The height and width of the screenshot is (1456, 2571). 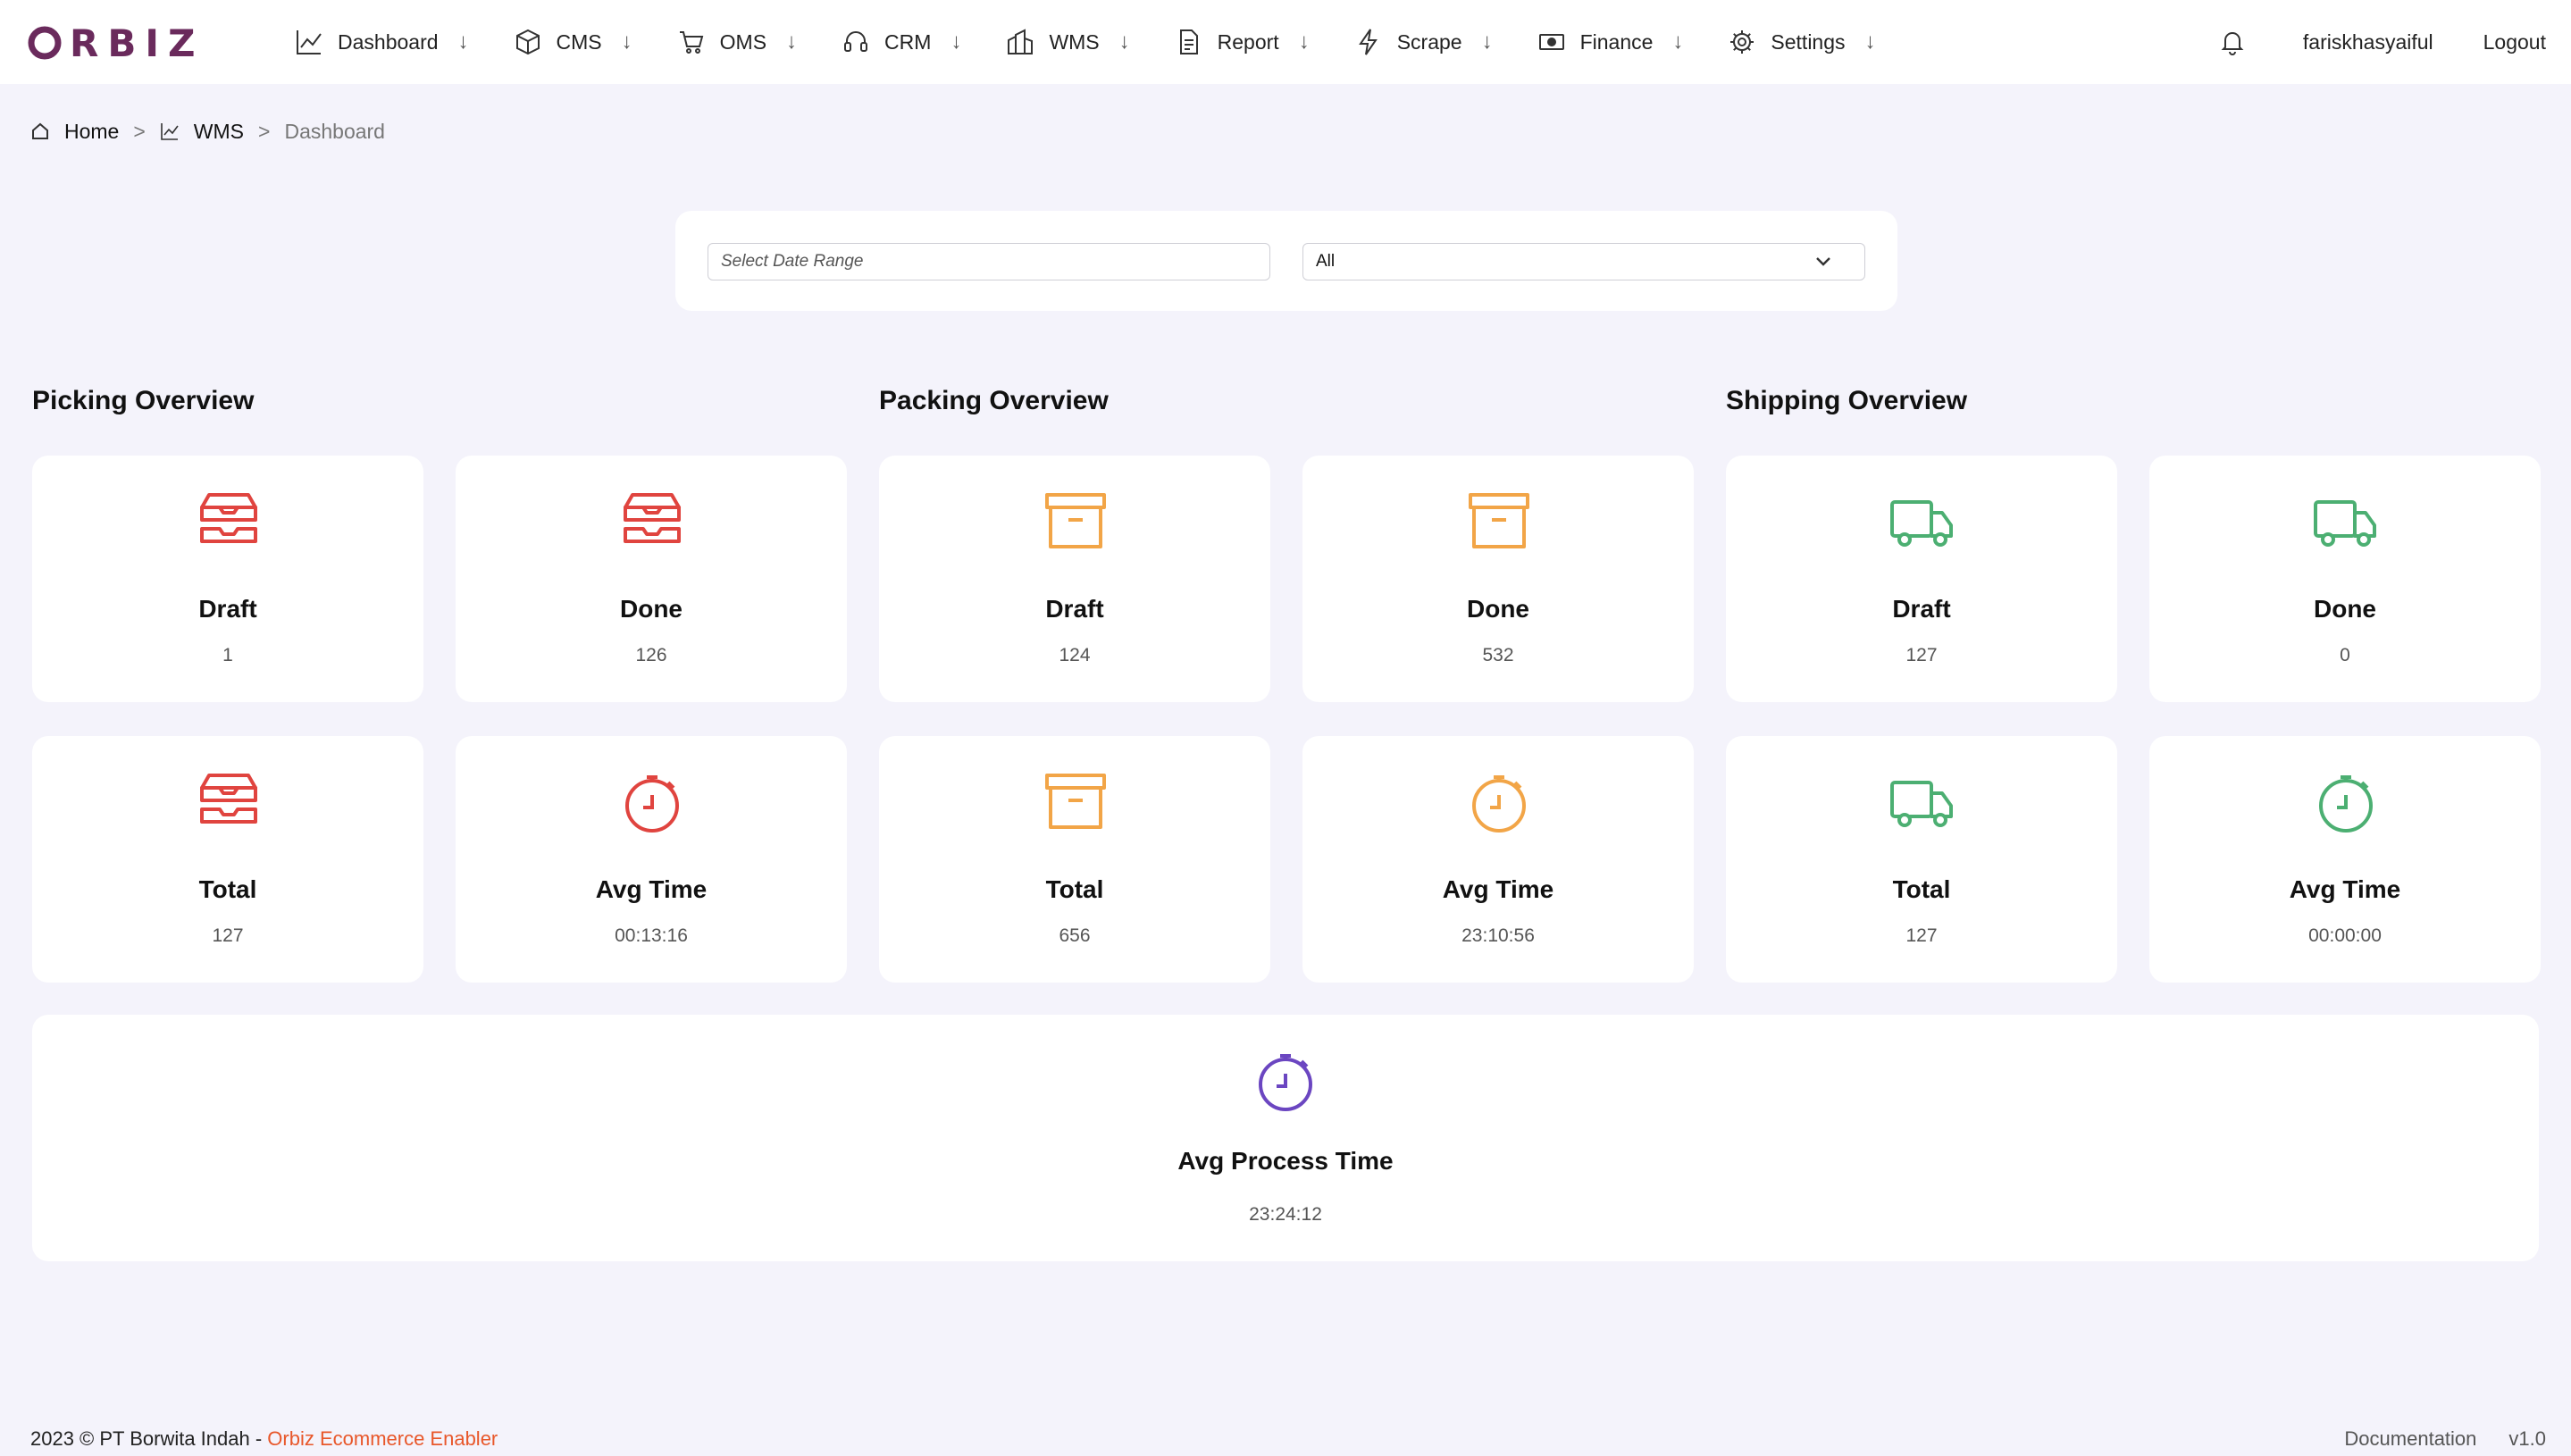 I want to click on breadcrumb-current: Dashboard, so click(x=334, y=131).